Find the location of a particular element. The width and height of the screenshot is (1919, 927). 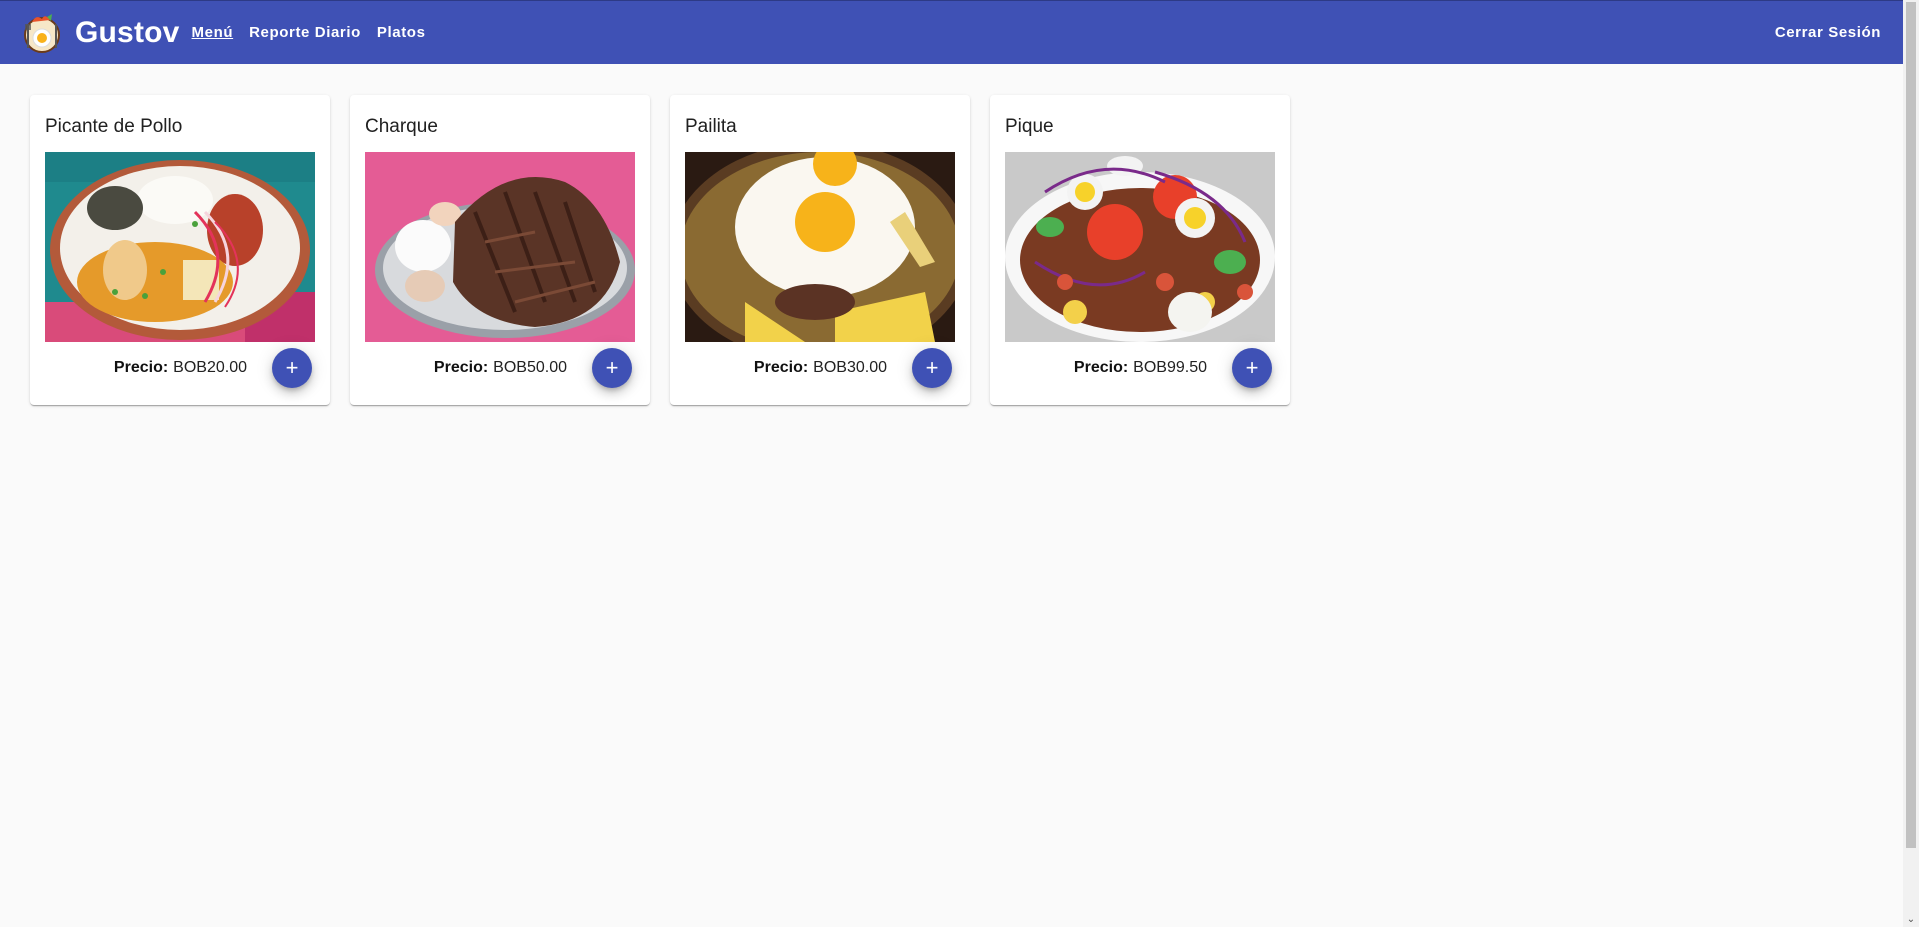

picante-de-pollo-photo is located at coordinates (180, 247).